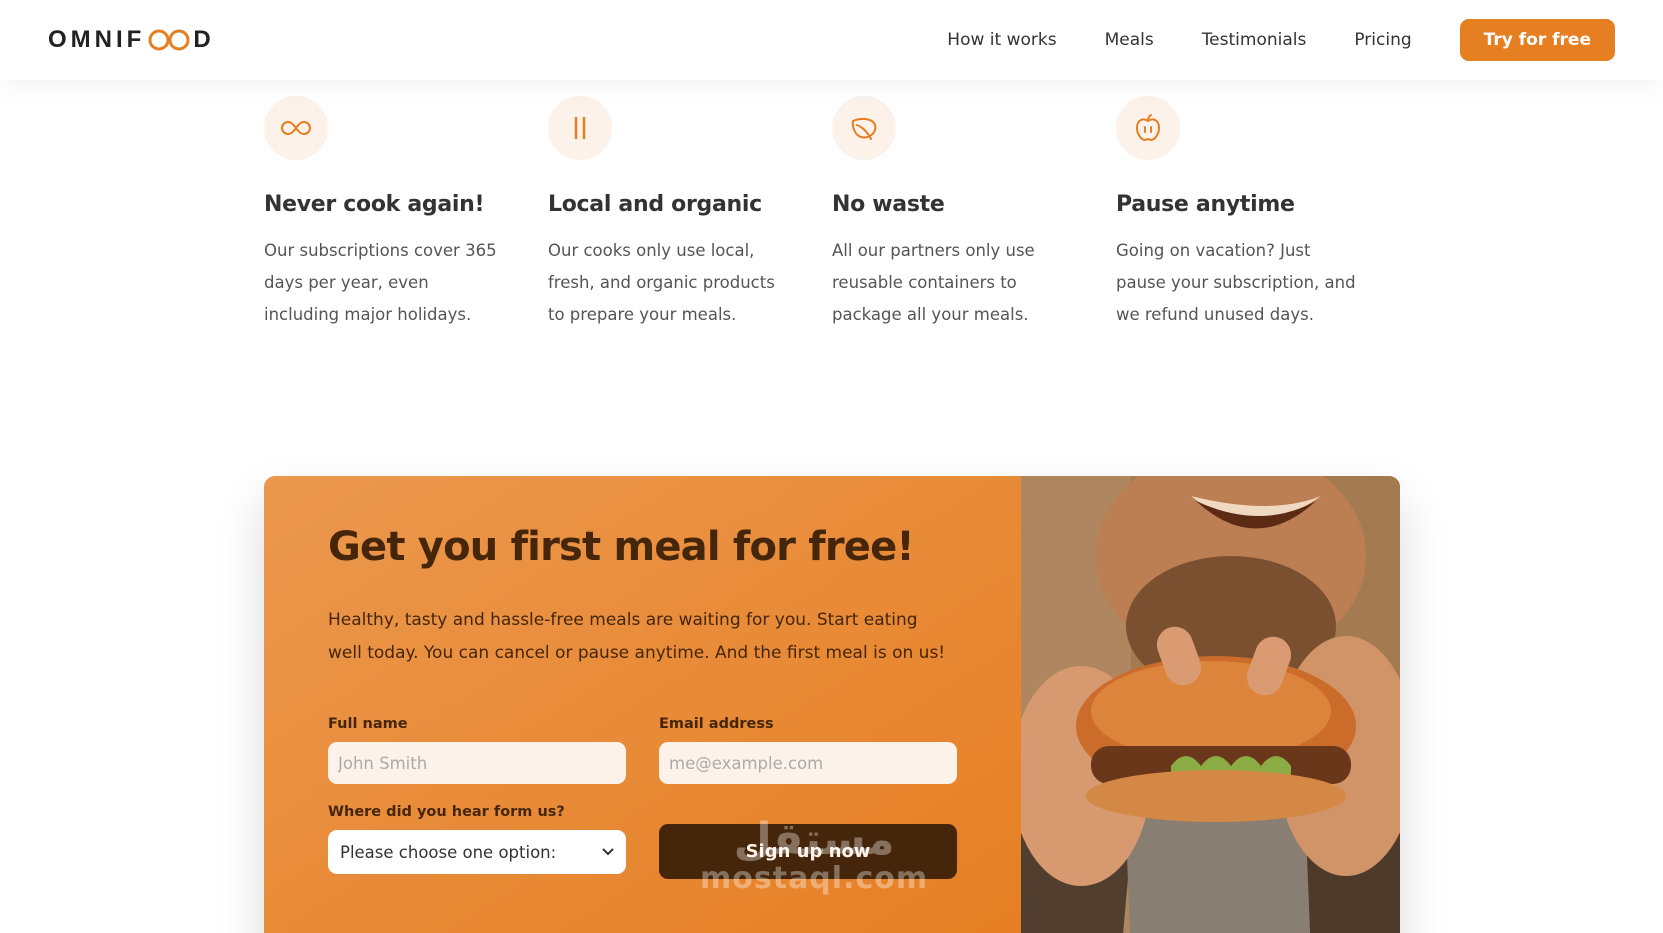  I want to click on email-field: Email address, so click(808, 750).